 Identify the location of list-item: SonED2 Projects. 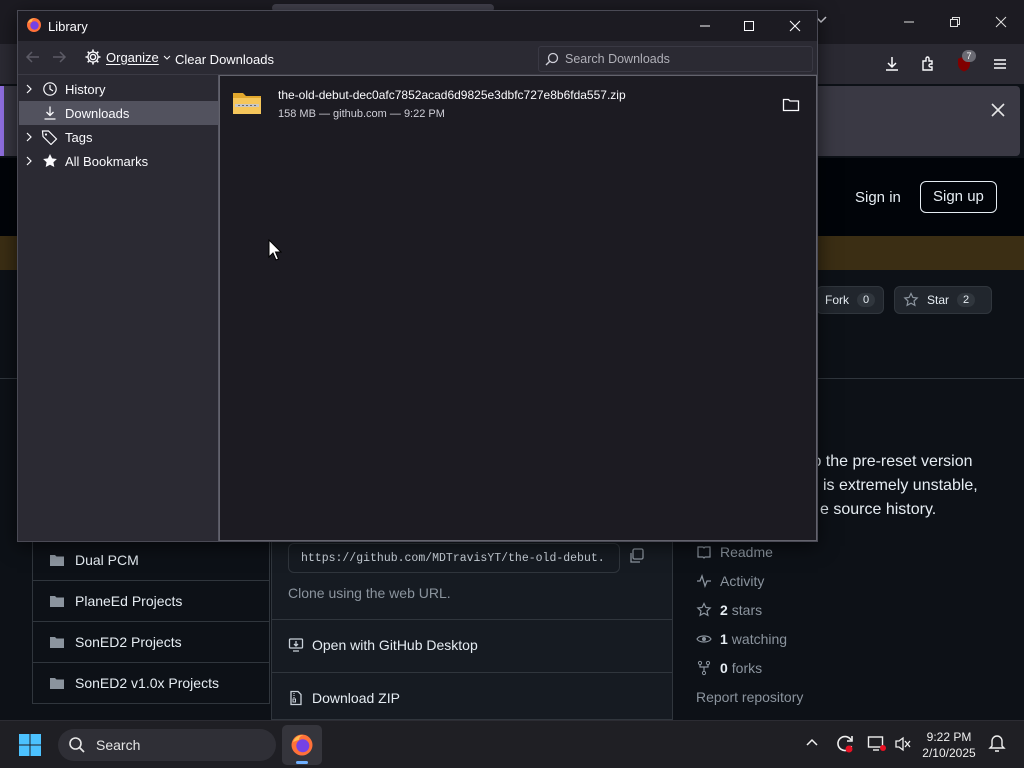
(151, 642).